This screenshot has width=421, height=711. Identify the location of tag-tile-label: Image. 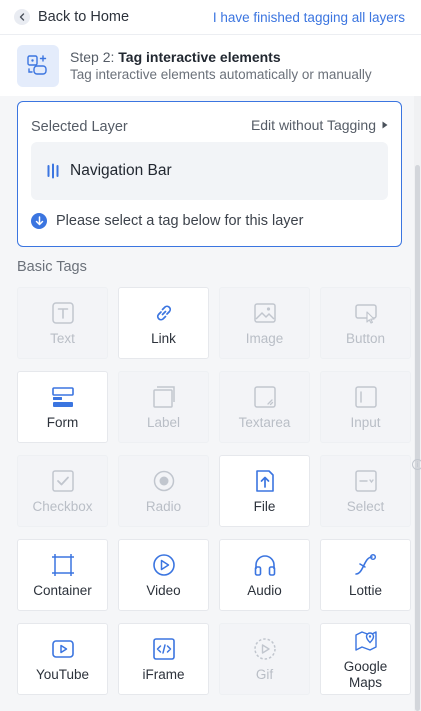
(264, 338).